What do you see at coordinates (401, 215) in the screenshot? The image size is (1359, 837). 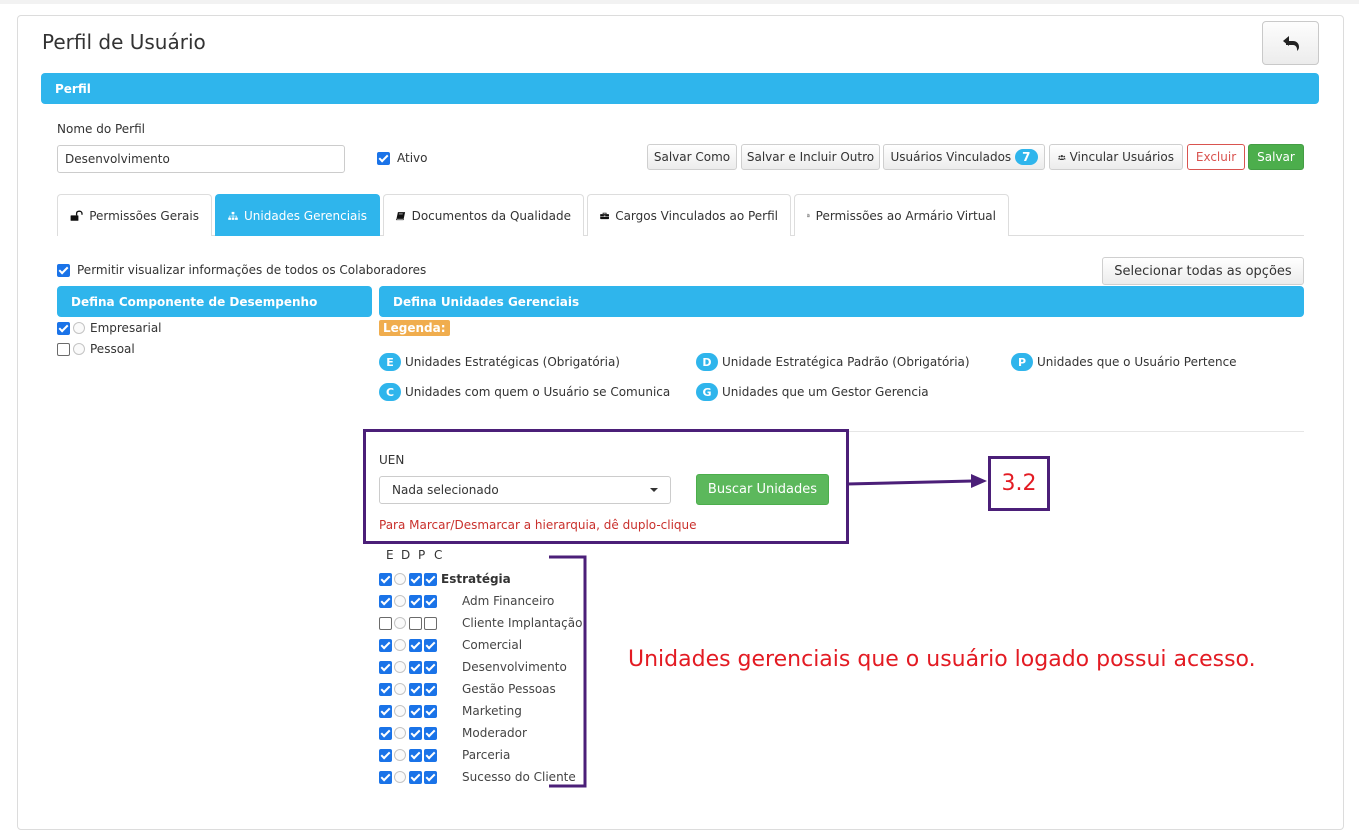 I see `book-icon` at bounding box center [401, 215].